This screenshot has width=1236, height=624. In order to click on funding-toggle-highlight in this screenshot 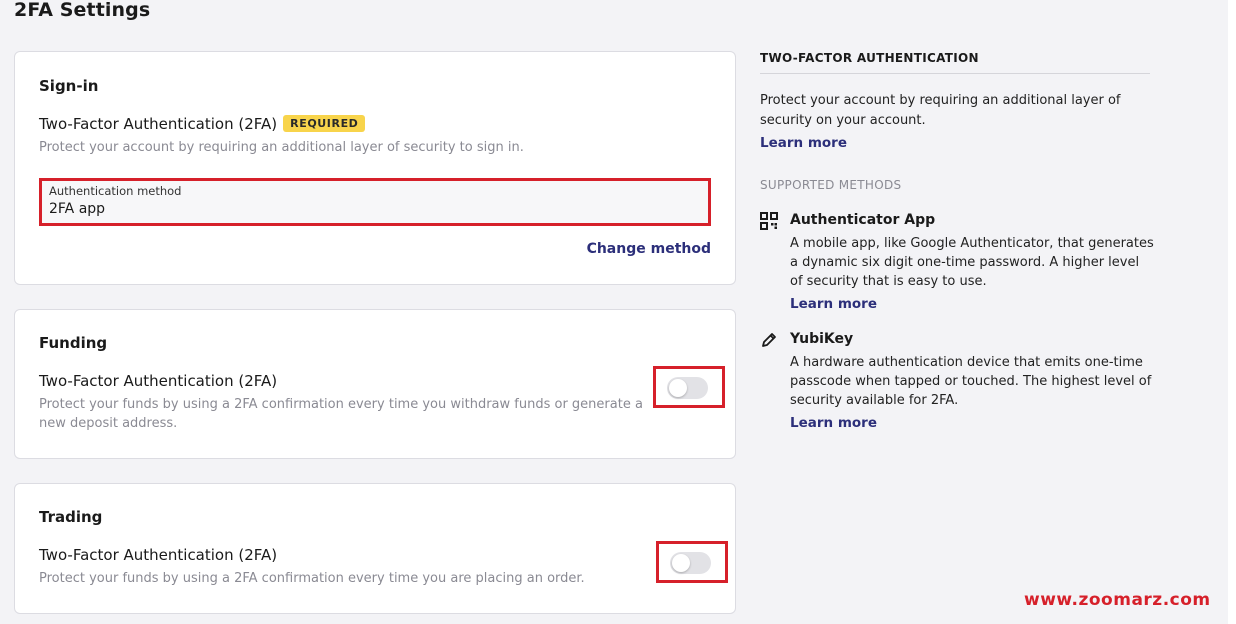, I will do `click(689, 387)`.